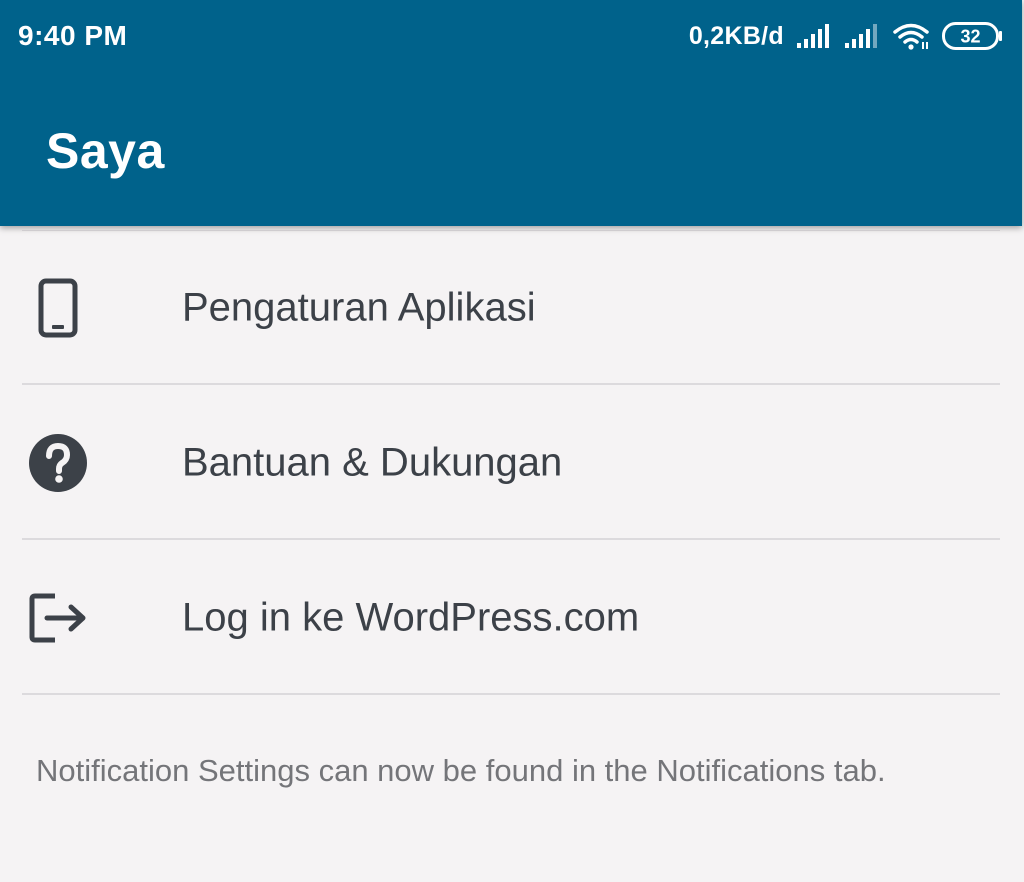 The height and width of the screenshot is (882, 1024). I want to click on page-title: Saya, so click(105, 151).